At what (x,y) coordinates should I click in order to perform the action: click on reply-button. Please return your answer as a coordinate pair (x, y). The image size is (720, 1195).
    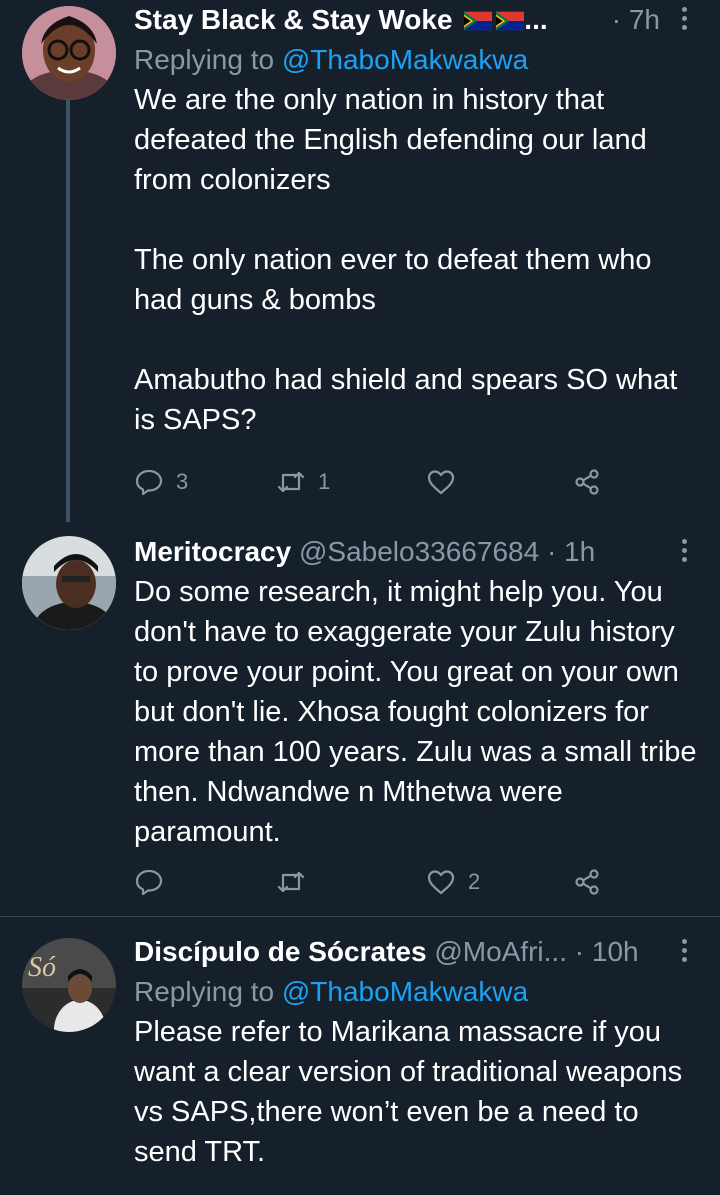
    Looking at the image, I should click on (155, 882).